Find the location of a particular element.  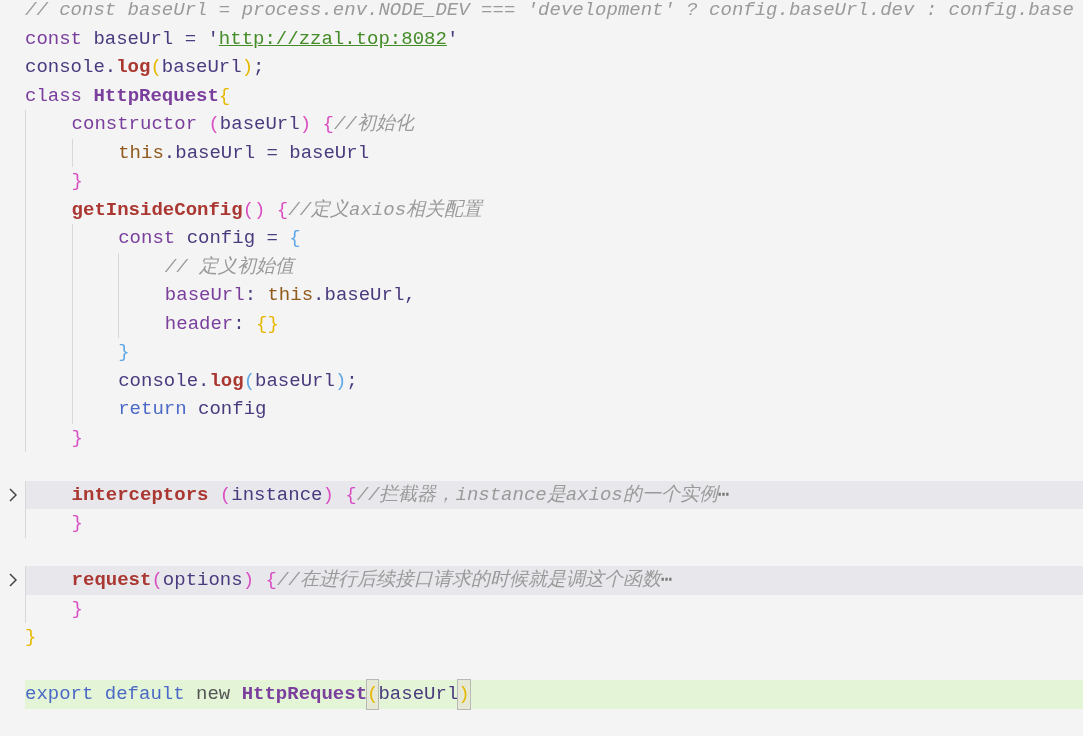

code-line: constructor (baseUrl) {//初始化 is located at coordinates (554, 124).